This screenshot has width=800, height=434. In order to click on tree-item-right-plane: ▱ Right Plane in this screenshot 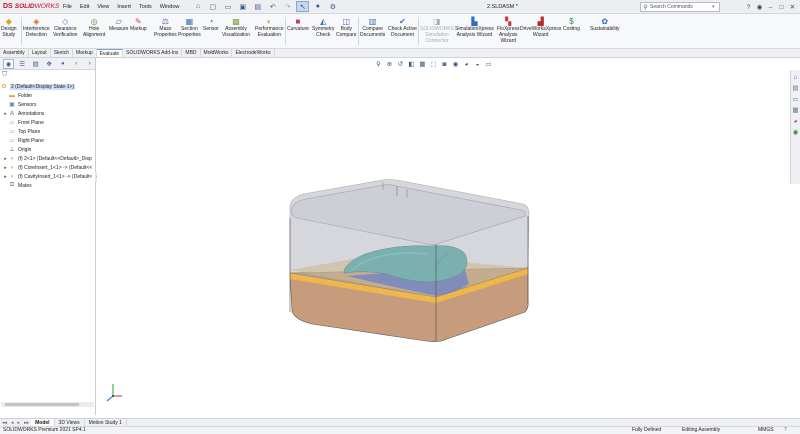, I will do `click(48, 140)`.